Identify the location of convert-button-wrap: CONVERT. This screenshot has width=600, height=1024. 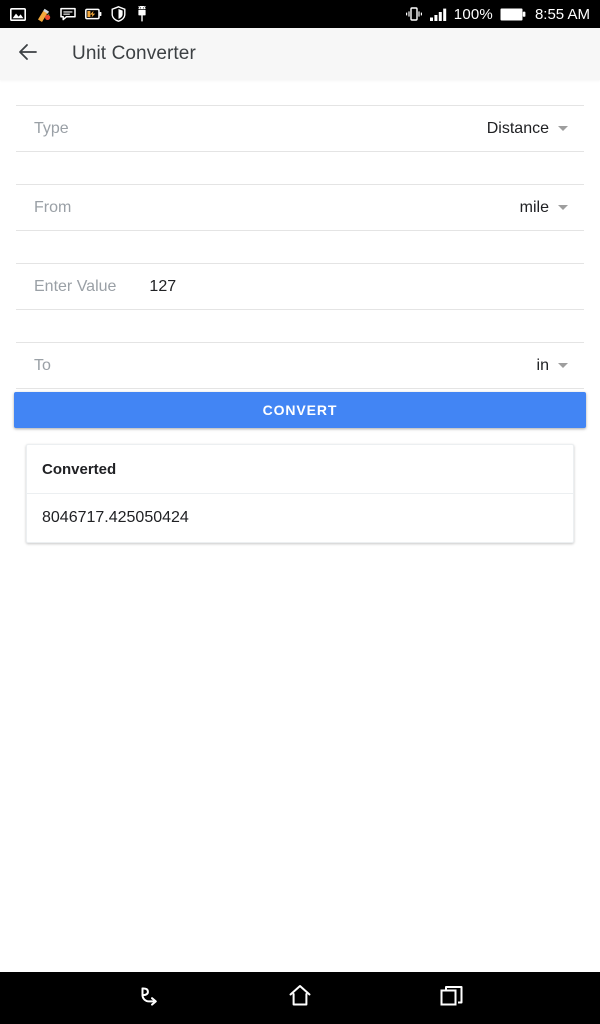
(300, 410).